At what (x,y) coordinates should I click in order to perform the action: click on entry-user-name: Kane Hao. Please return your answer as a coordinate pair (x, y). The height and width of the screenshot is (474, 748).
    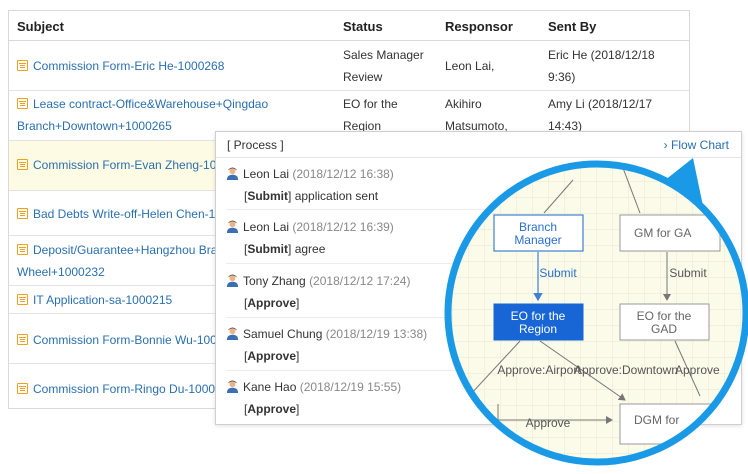
    Looking at the image, I should click on (270, 387).